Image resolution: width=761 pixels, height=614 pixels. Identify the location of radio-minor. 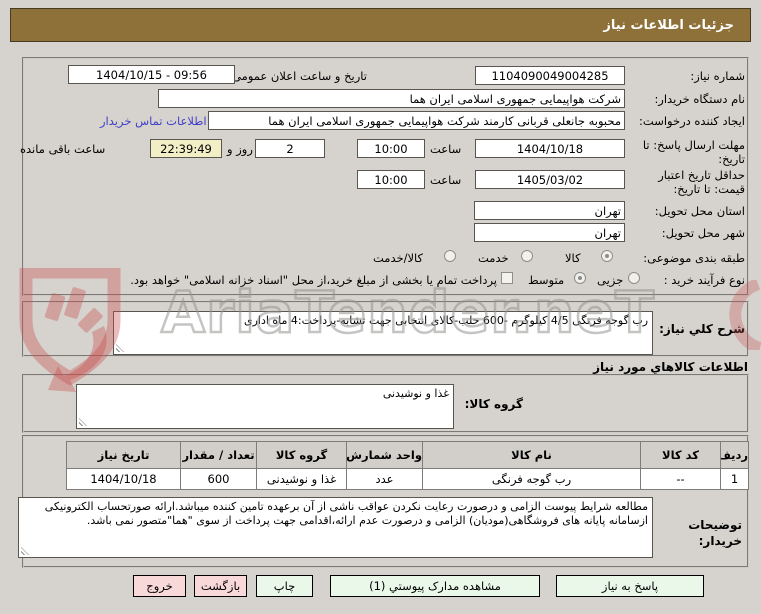
(634, 278).